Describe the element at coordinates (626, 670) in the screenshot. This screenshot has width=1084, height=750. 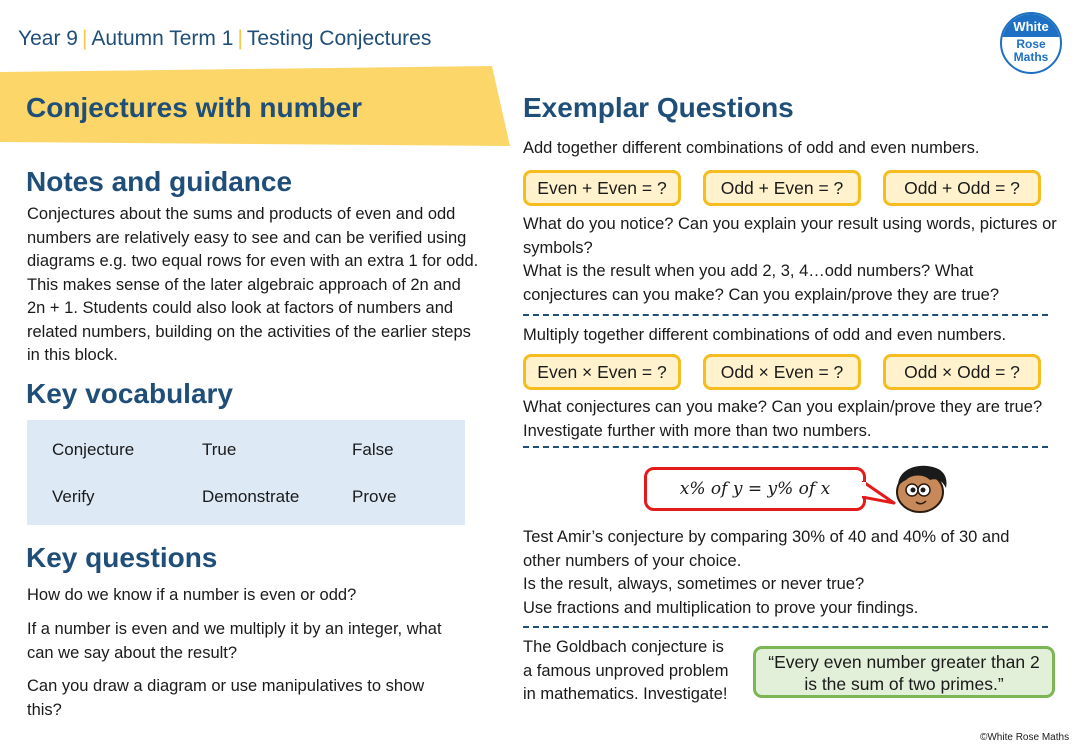
I see `q4-line: a famous unproved problem` at that location.